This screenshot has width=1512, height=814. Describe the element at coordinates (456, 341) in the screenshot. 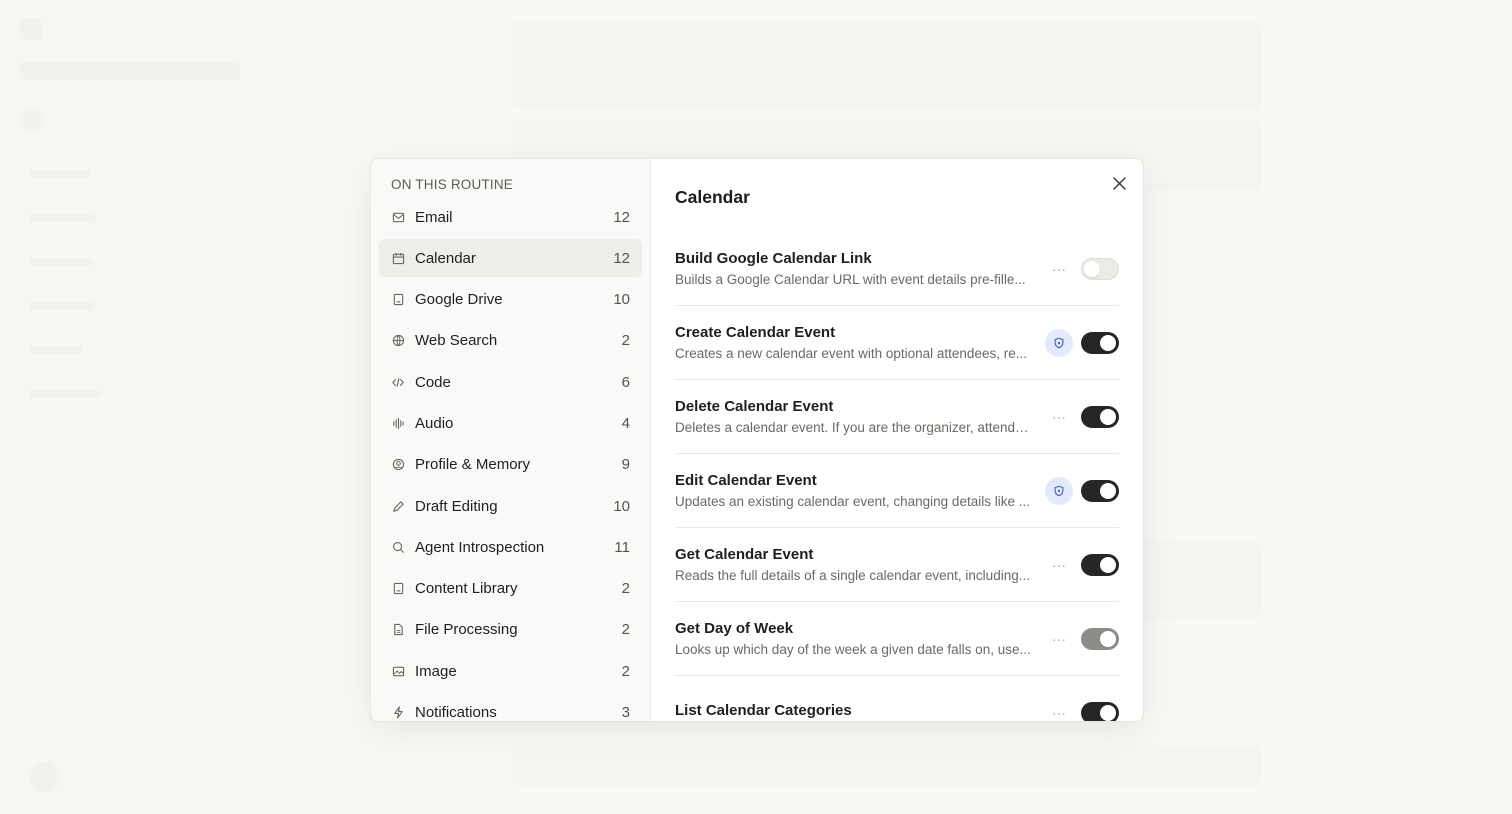

I see `sidebar-item-label: Web Search` at that location.